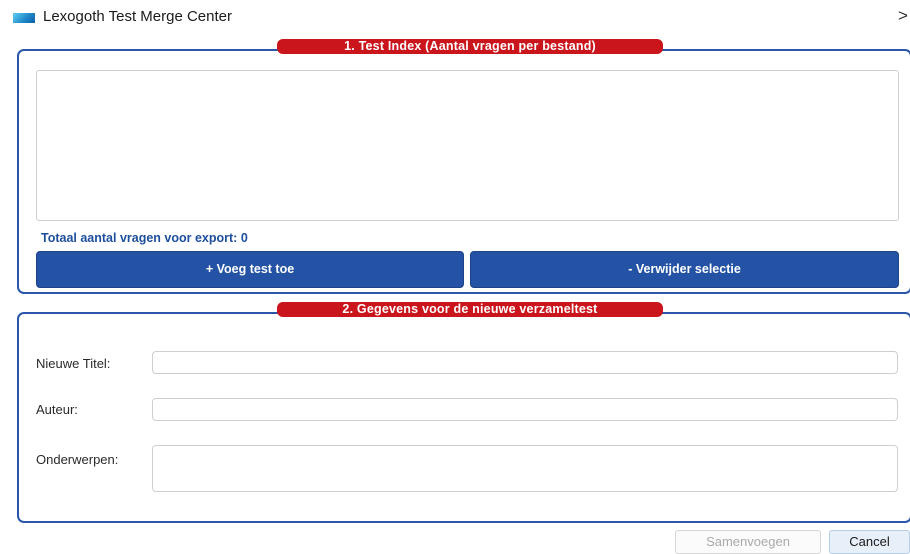 The width and height of the screenshot is (910, 554). I want to click on merge-button: Samenvoegen, so click(748, 542).